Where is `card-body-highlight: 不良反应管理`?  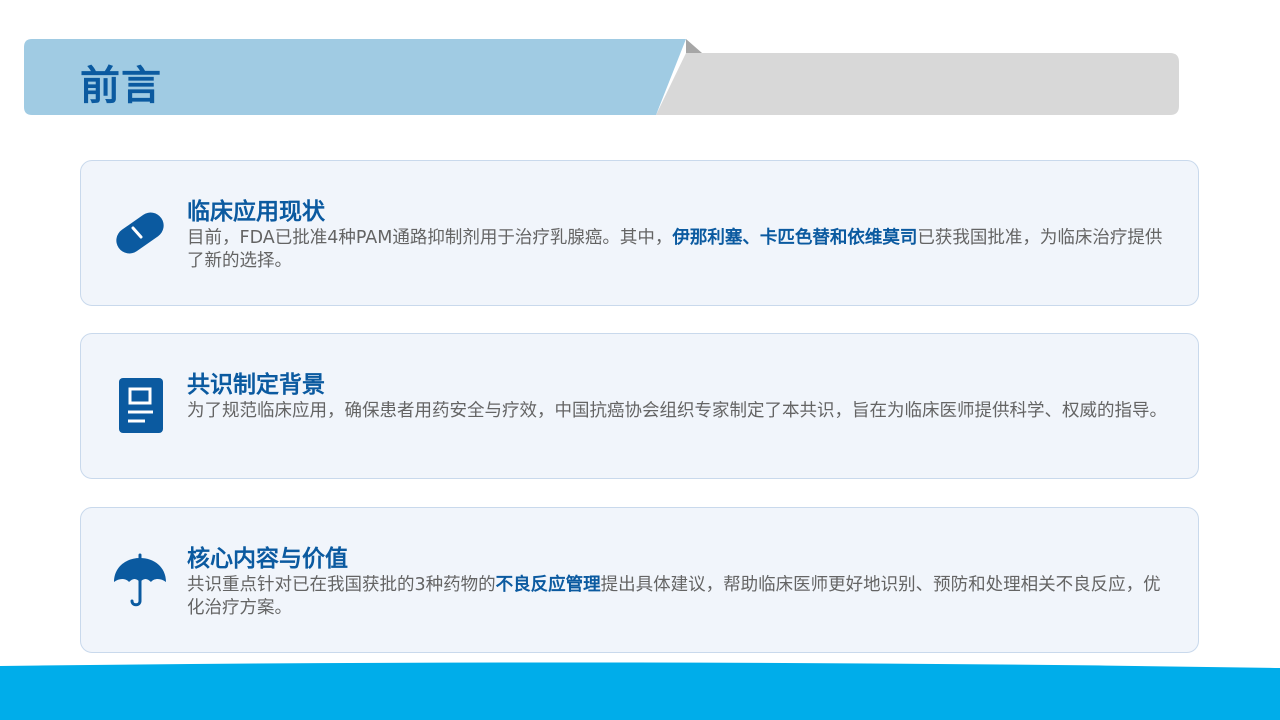
card-body-highlight: 不良反应管理 is located at coordinates (548, 585).